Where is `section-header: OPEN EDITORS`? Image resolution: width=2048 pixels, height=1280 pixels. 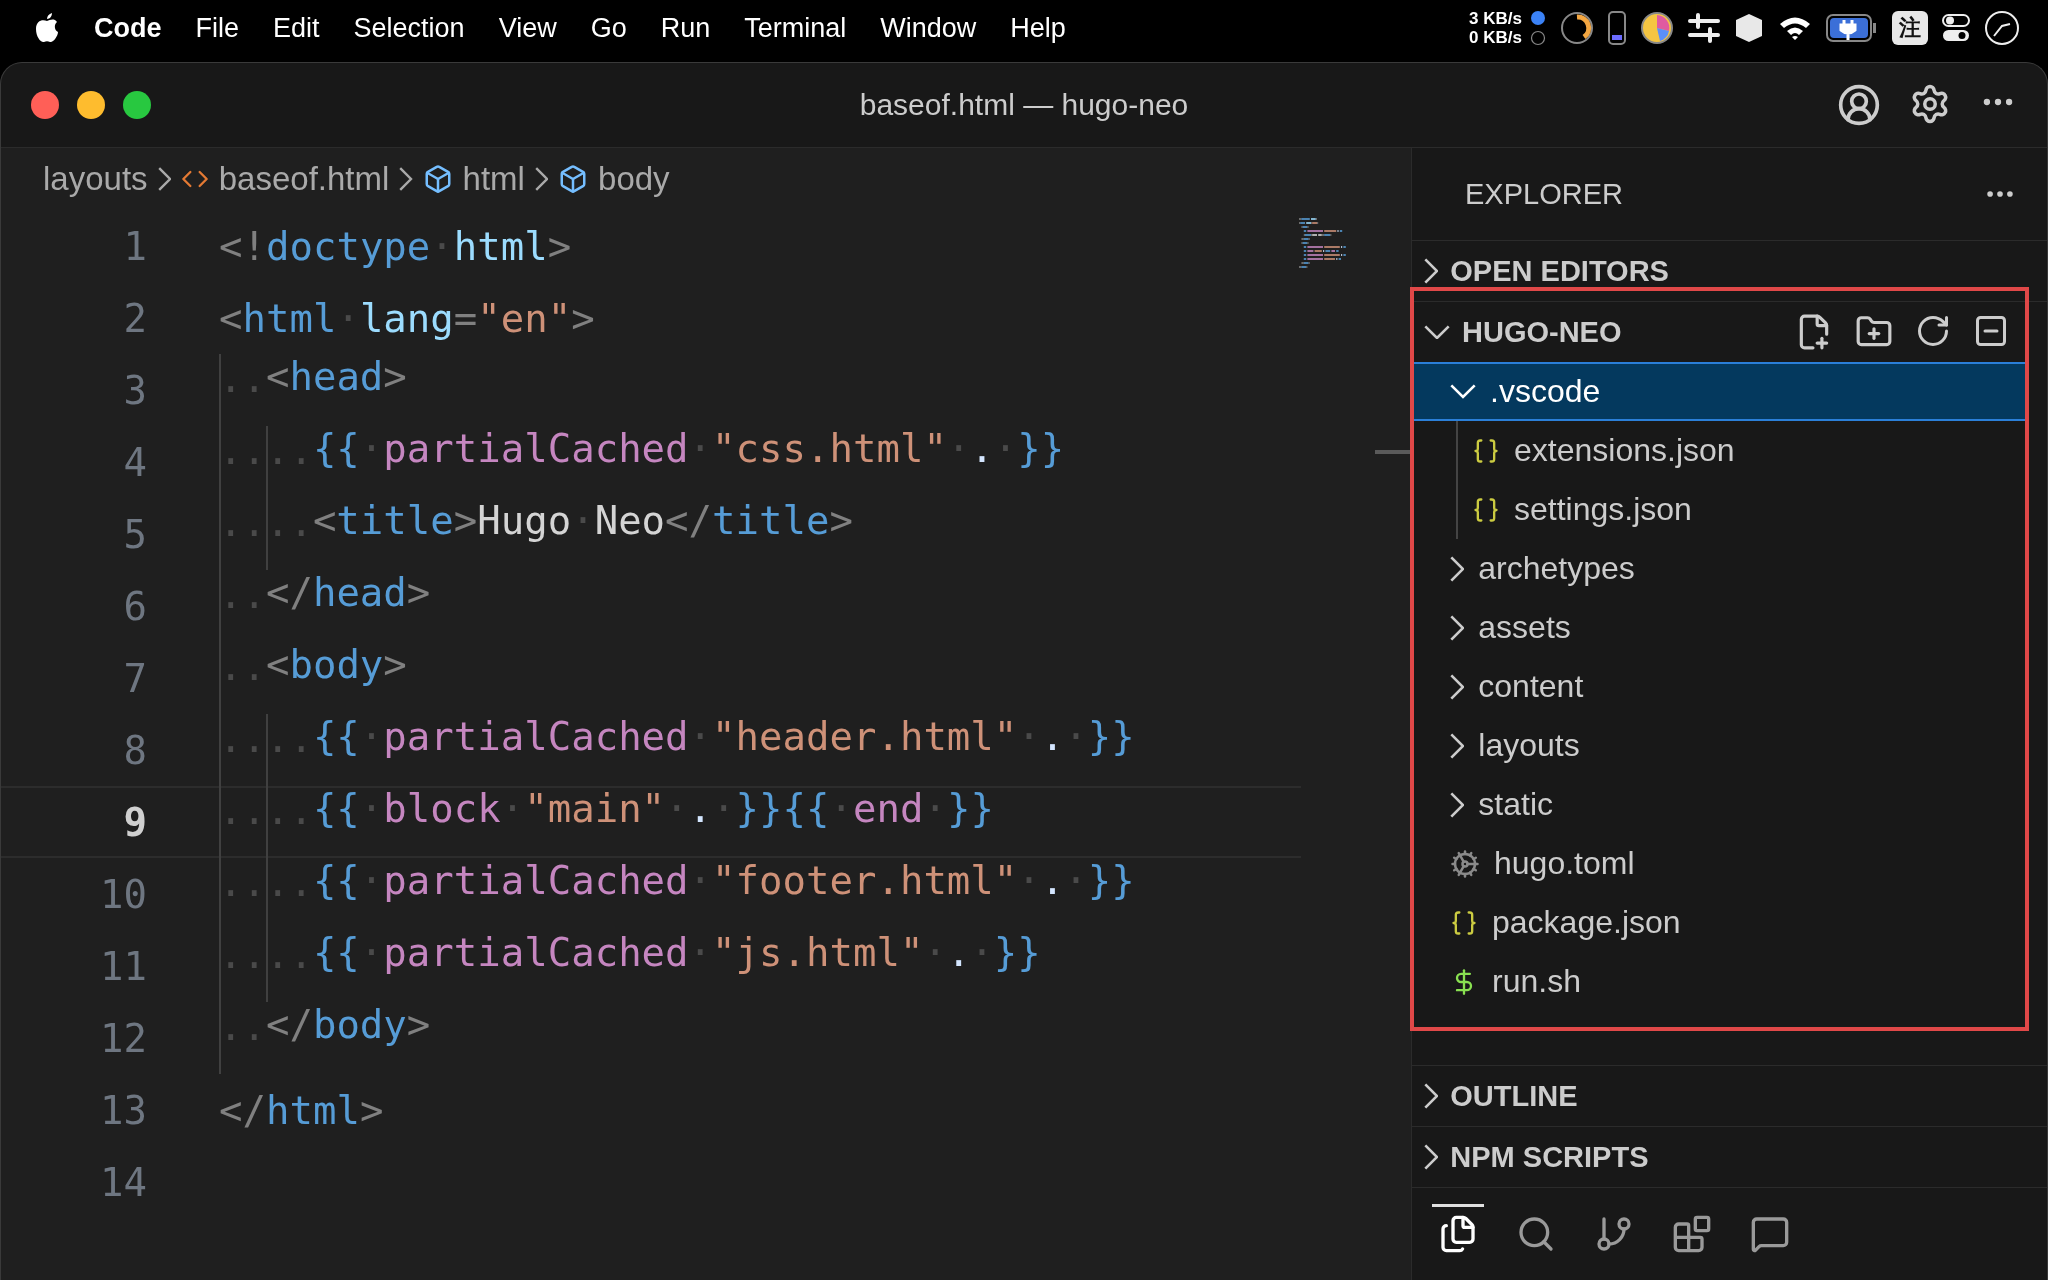 section-header: OPEN EDITORS is located at coordinates (1729, 270).